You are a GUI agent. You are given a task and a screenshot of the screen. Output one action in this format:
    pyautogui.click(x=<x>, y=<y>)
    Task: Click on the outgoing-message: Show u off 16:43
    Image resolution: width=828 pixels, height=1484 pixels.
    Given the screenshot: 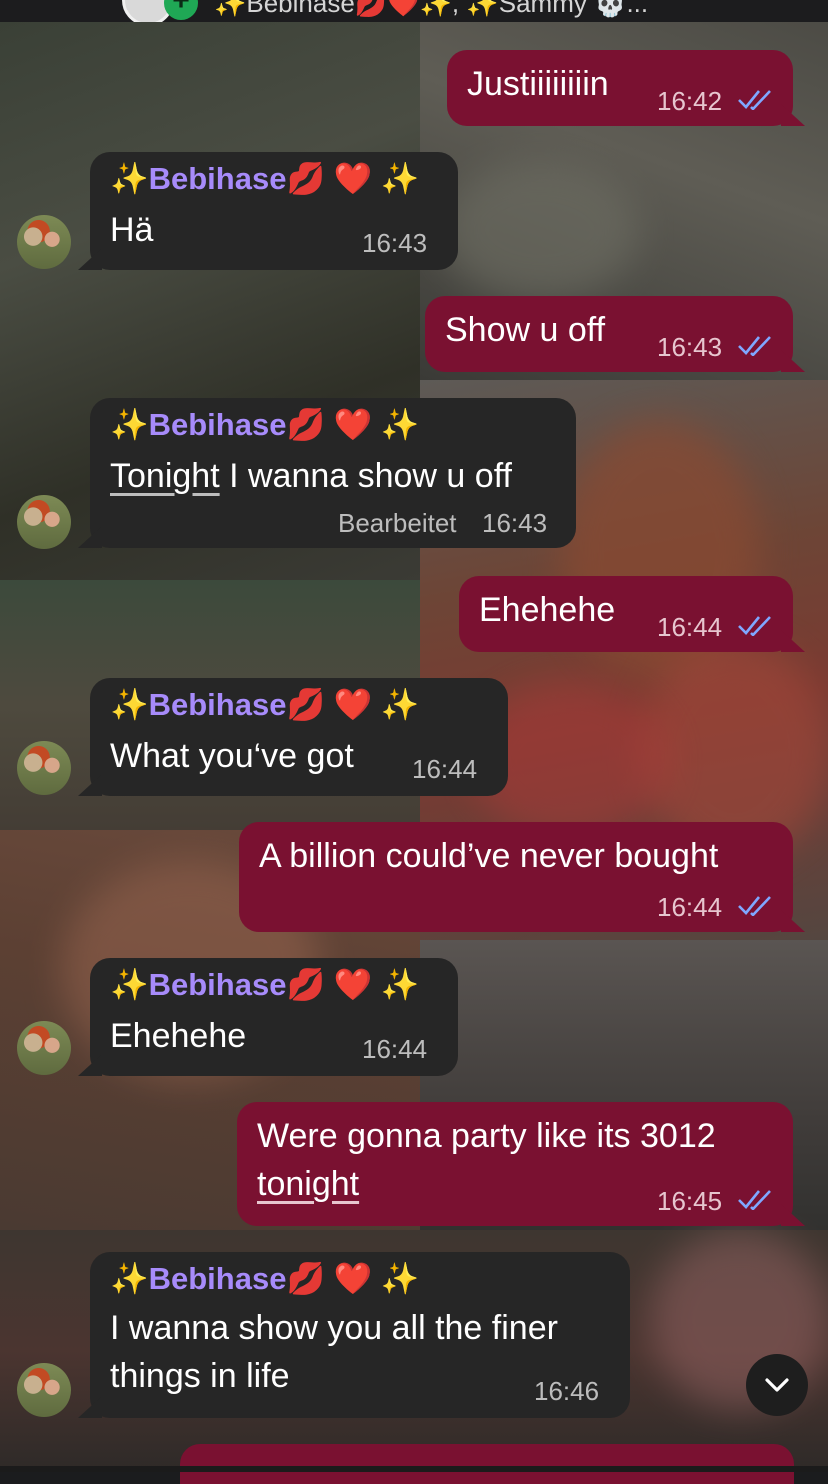 What is the action you would take?
    pyautogui.click(x=609, y=334)
    